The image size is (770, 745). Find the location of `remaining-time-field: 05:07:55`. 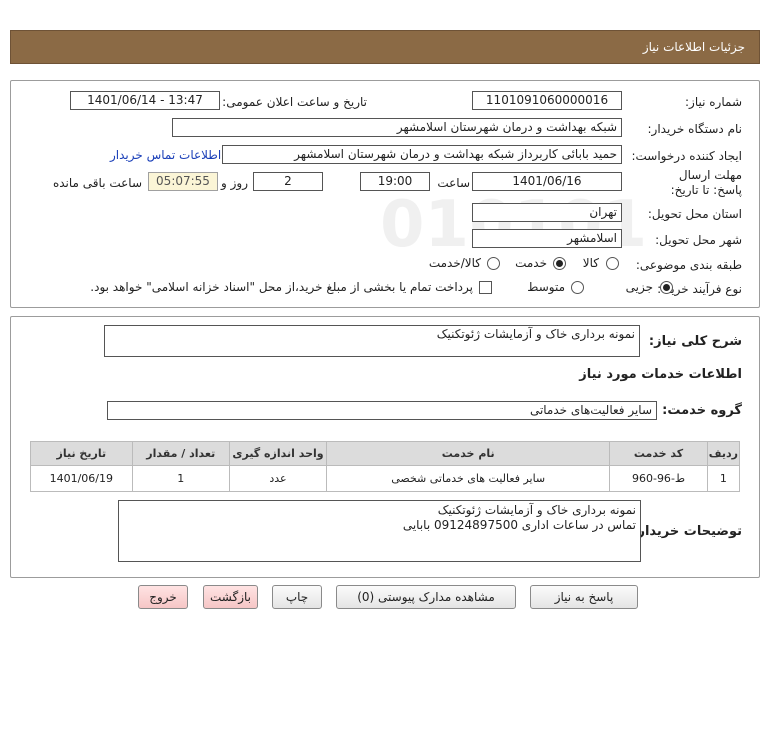

remaining-time-field: 05:07:55 is located at coordinates (183, 181).